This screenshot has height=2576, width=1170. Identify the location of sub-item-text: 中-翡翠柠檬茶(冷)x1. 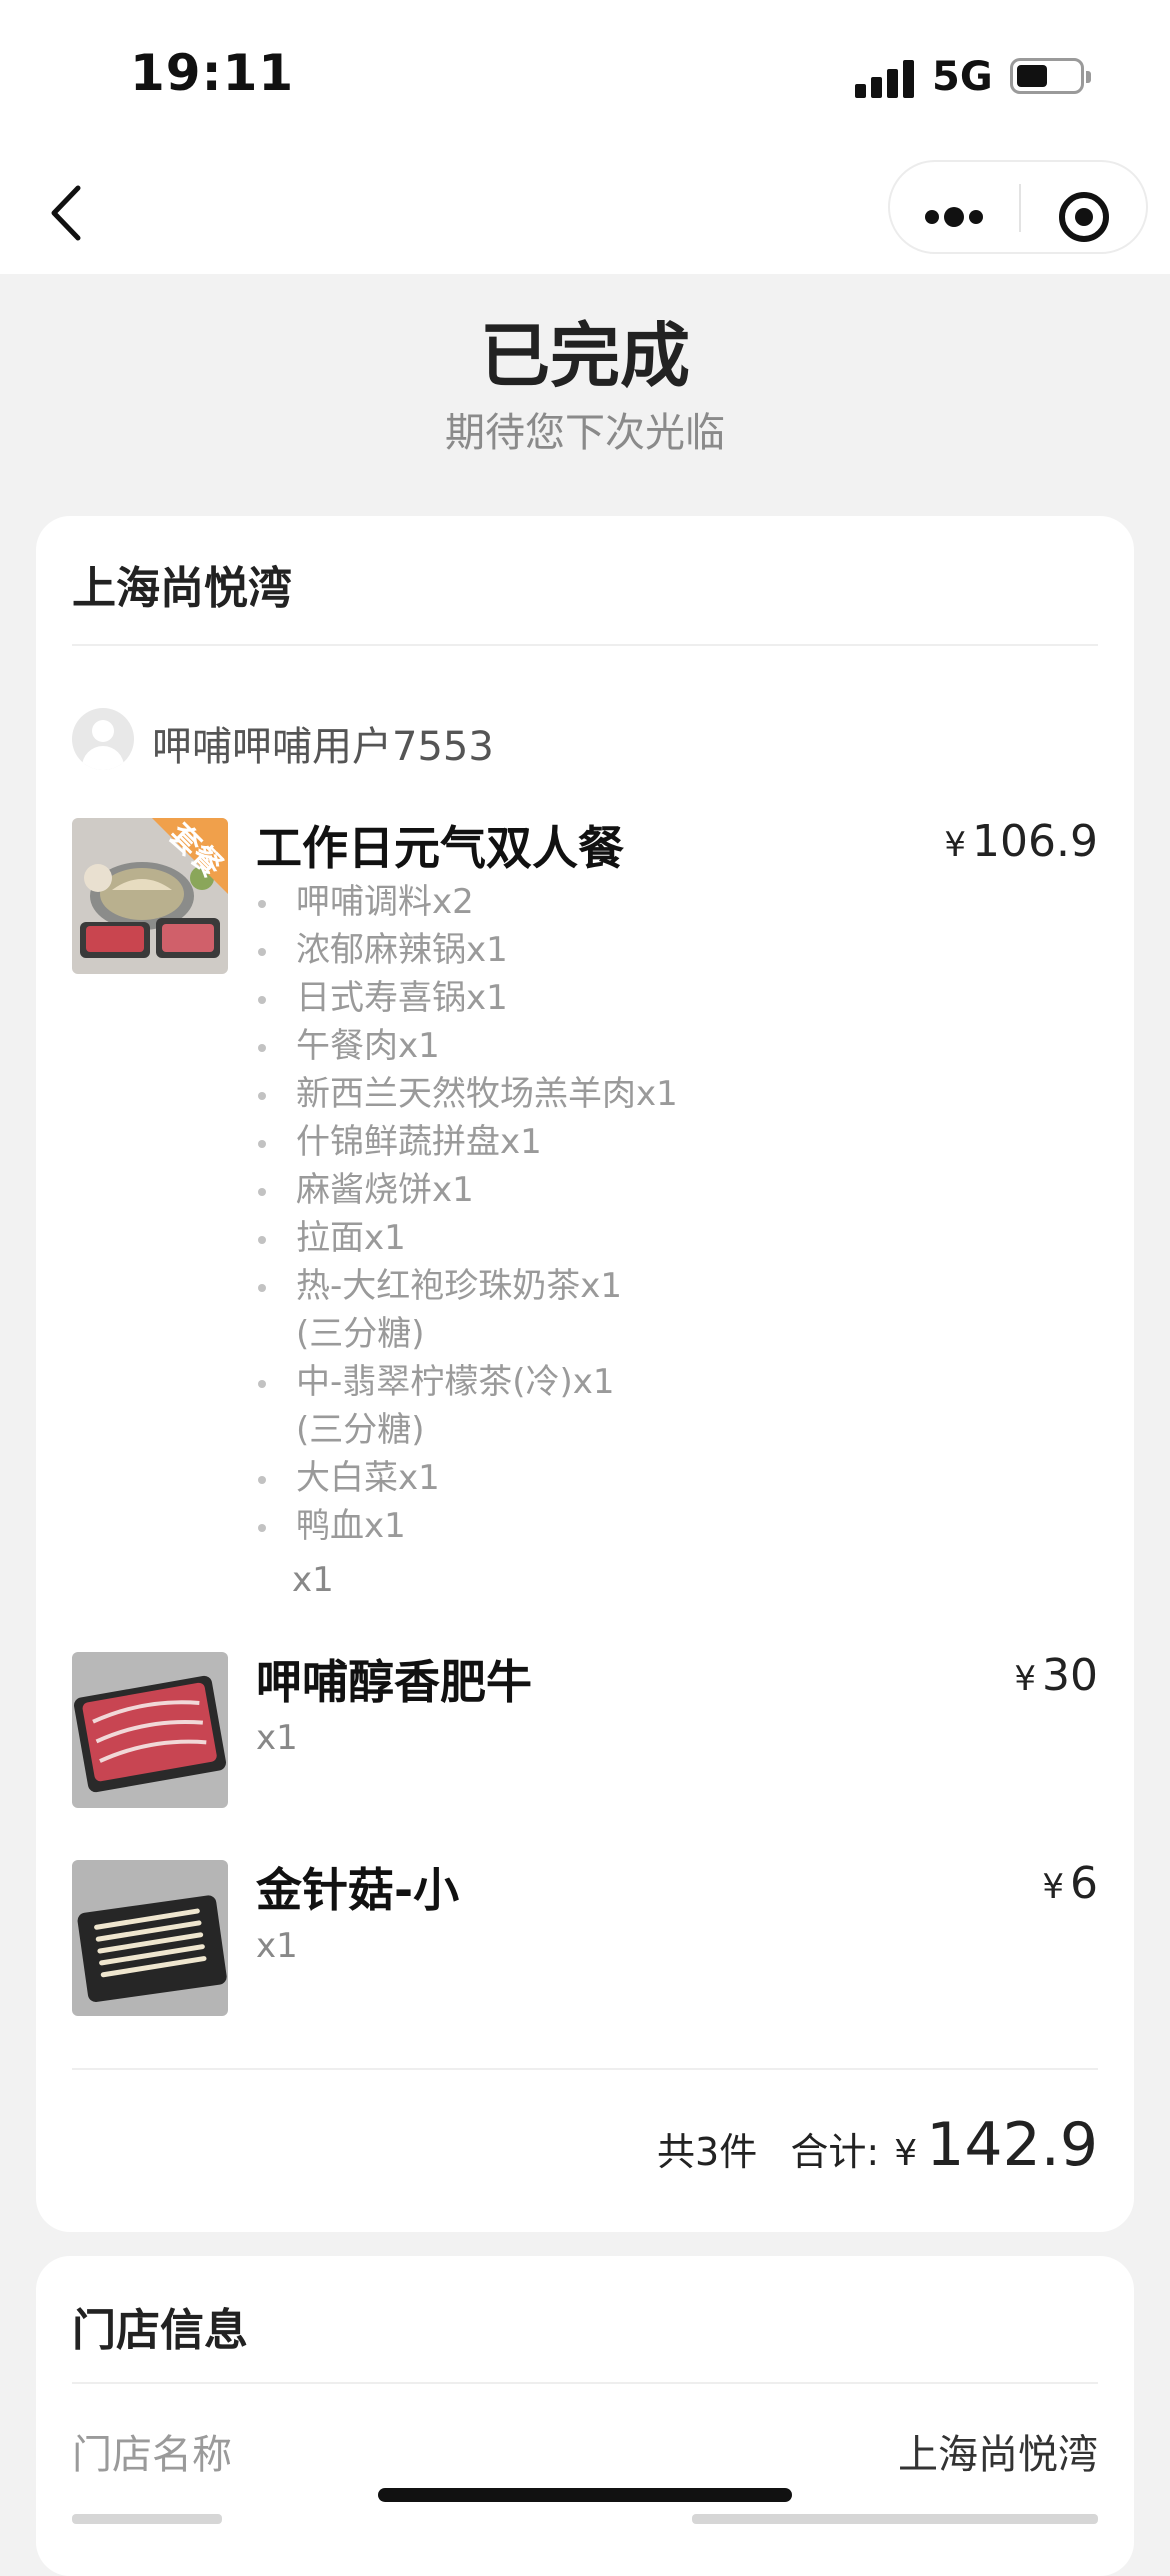
(455, 1382).